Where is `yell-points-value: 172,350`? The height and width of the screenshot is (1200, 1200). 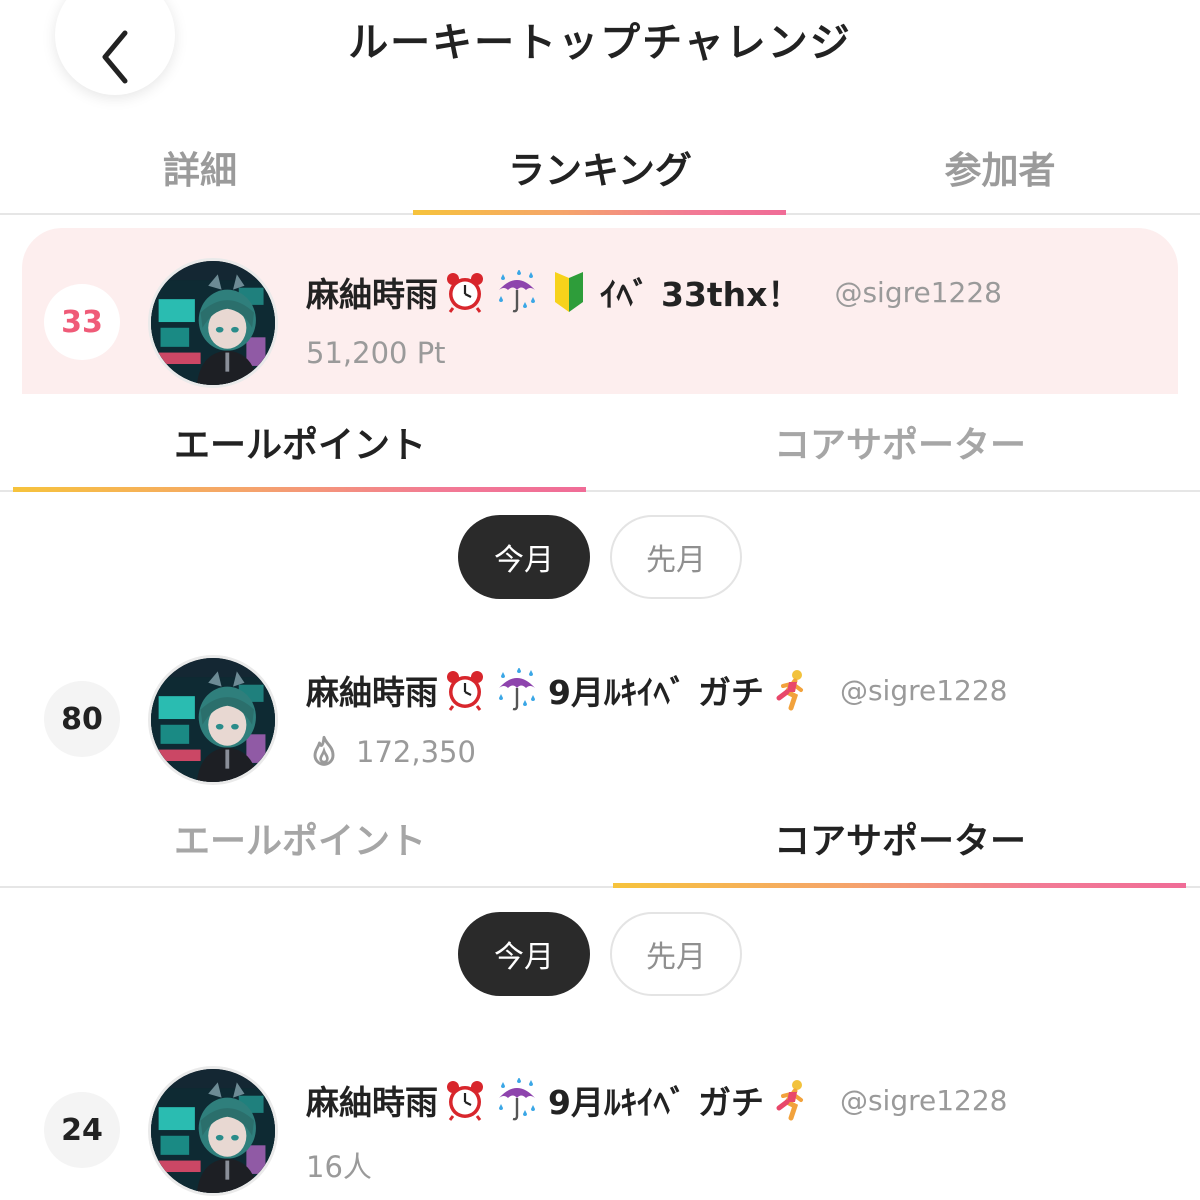
yell-points-value: 172,350 is located at coordinates (416, 752).